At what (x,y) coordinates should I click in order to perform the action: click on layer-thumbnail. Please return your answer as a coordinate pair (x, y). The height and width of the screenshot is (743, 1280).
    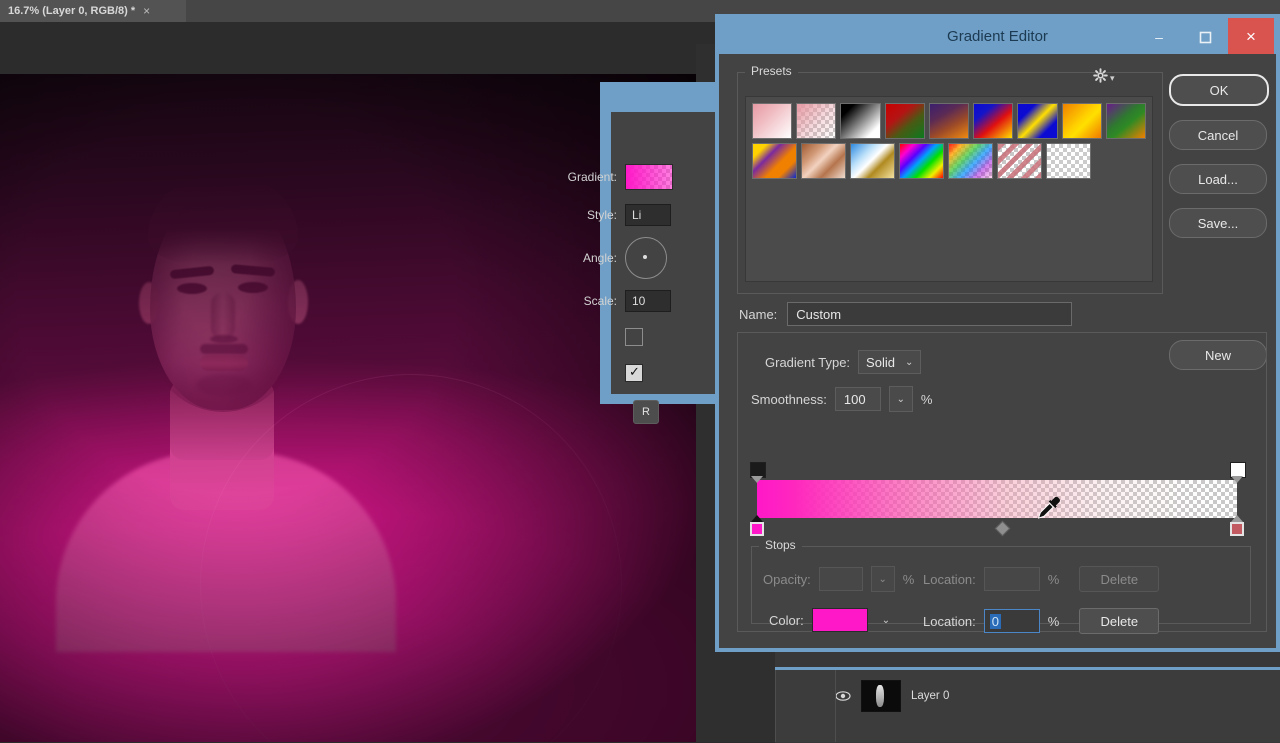
    Looking at the image, I should click on (881, 696).